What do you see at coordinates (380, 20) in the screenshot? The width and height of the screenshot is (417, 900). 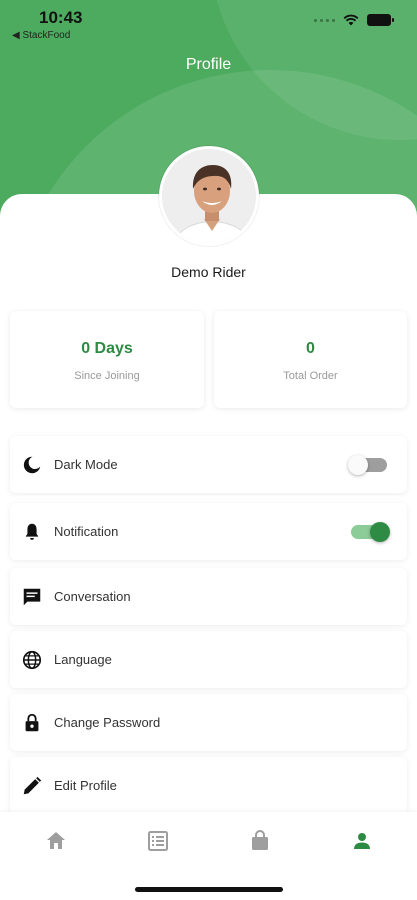 I see `battery-icon` at bounding box center [380, 20].